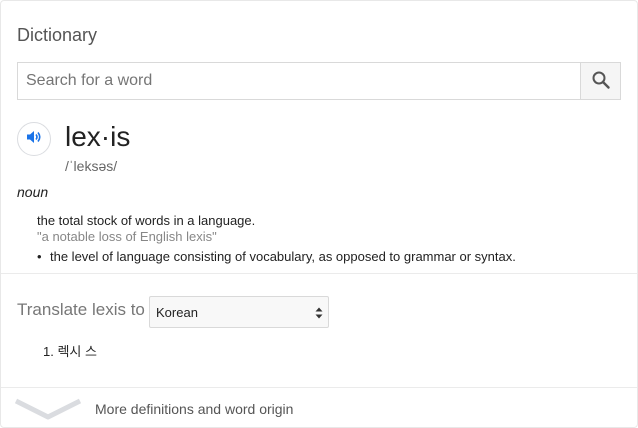 This screenshot has width=638, height=428. What do you see at coordinates (48, 409) in the screenshot?
I see `chevron-down-icon` at bounding box center [48, 409].